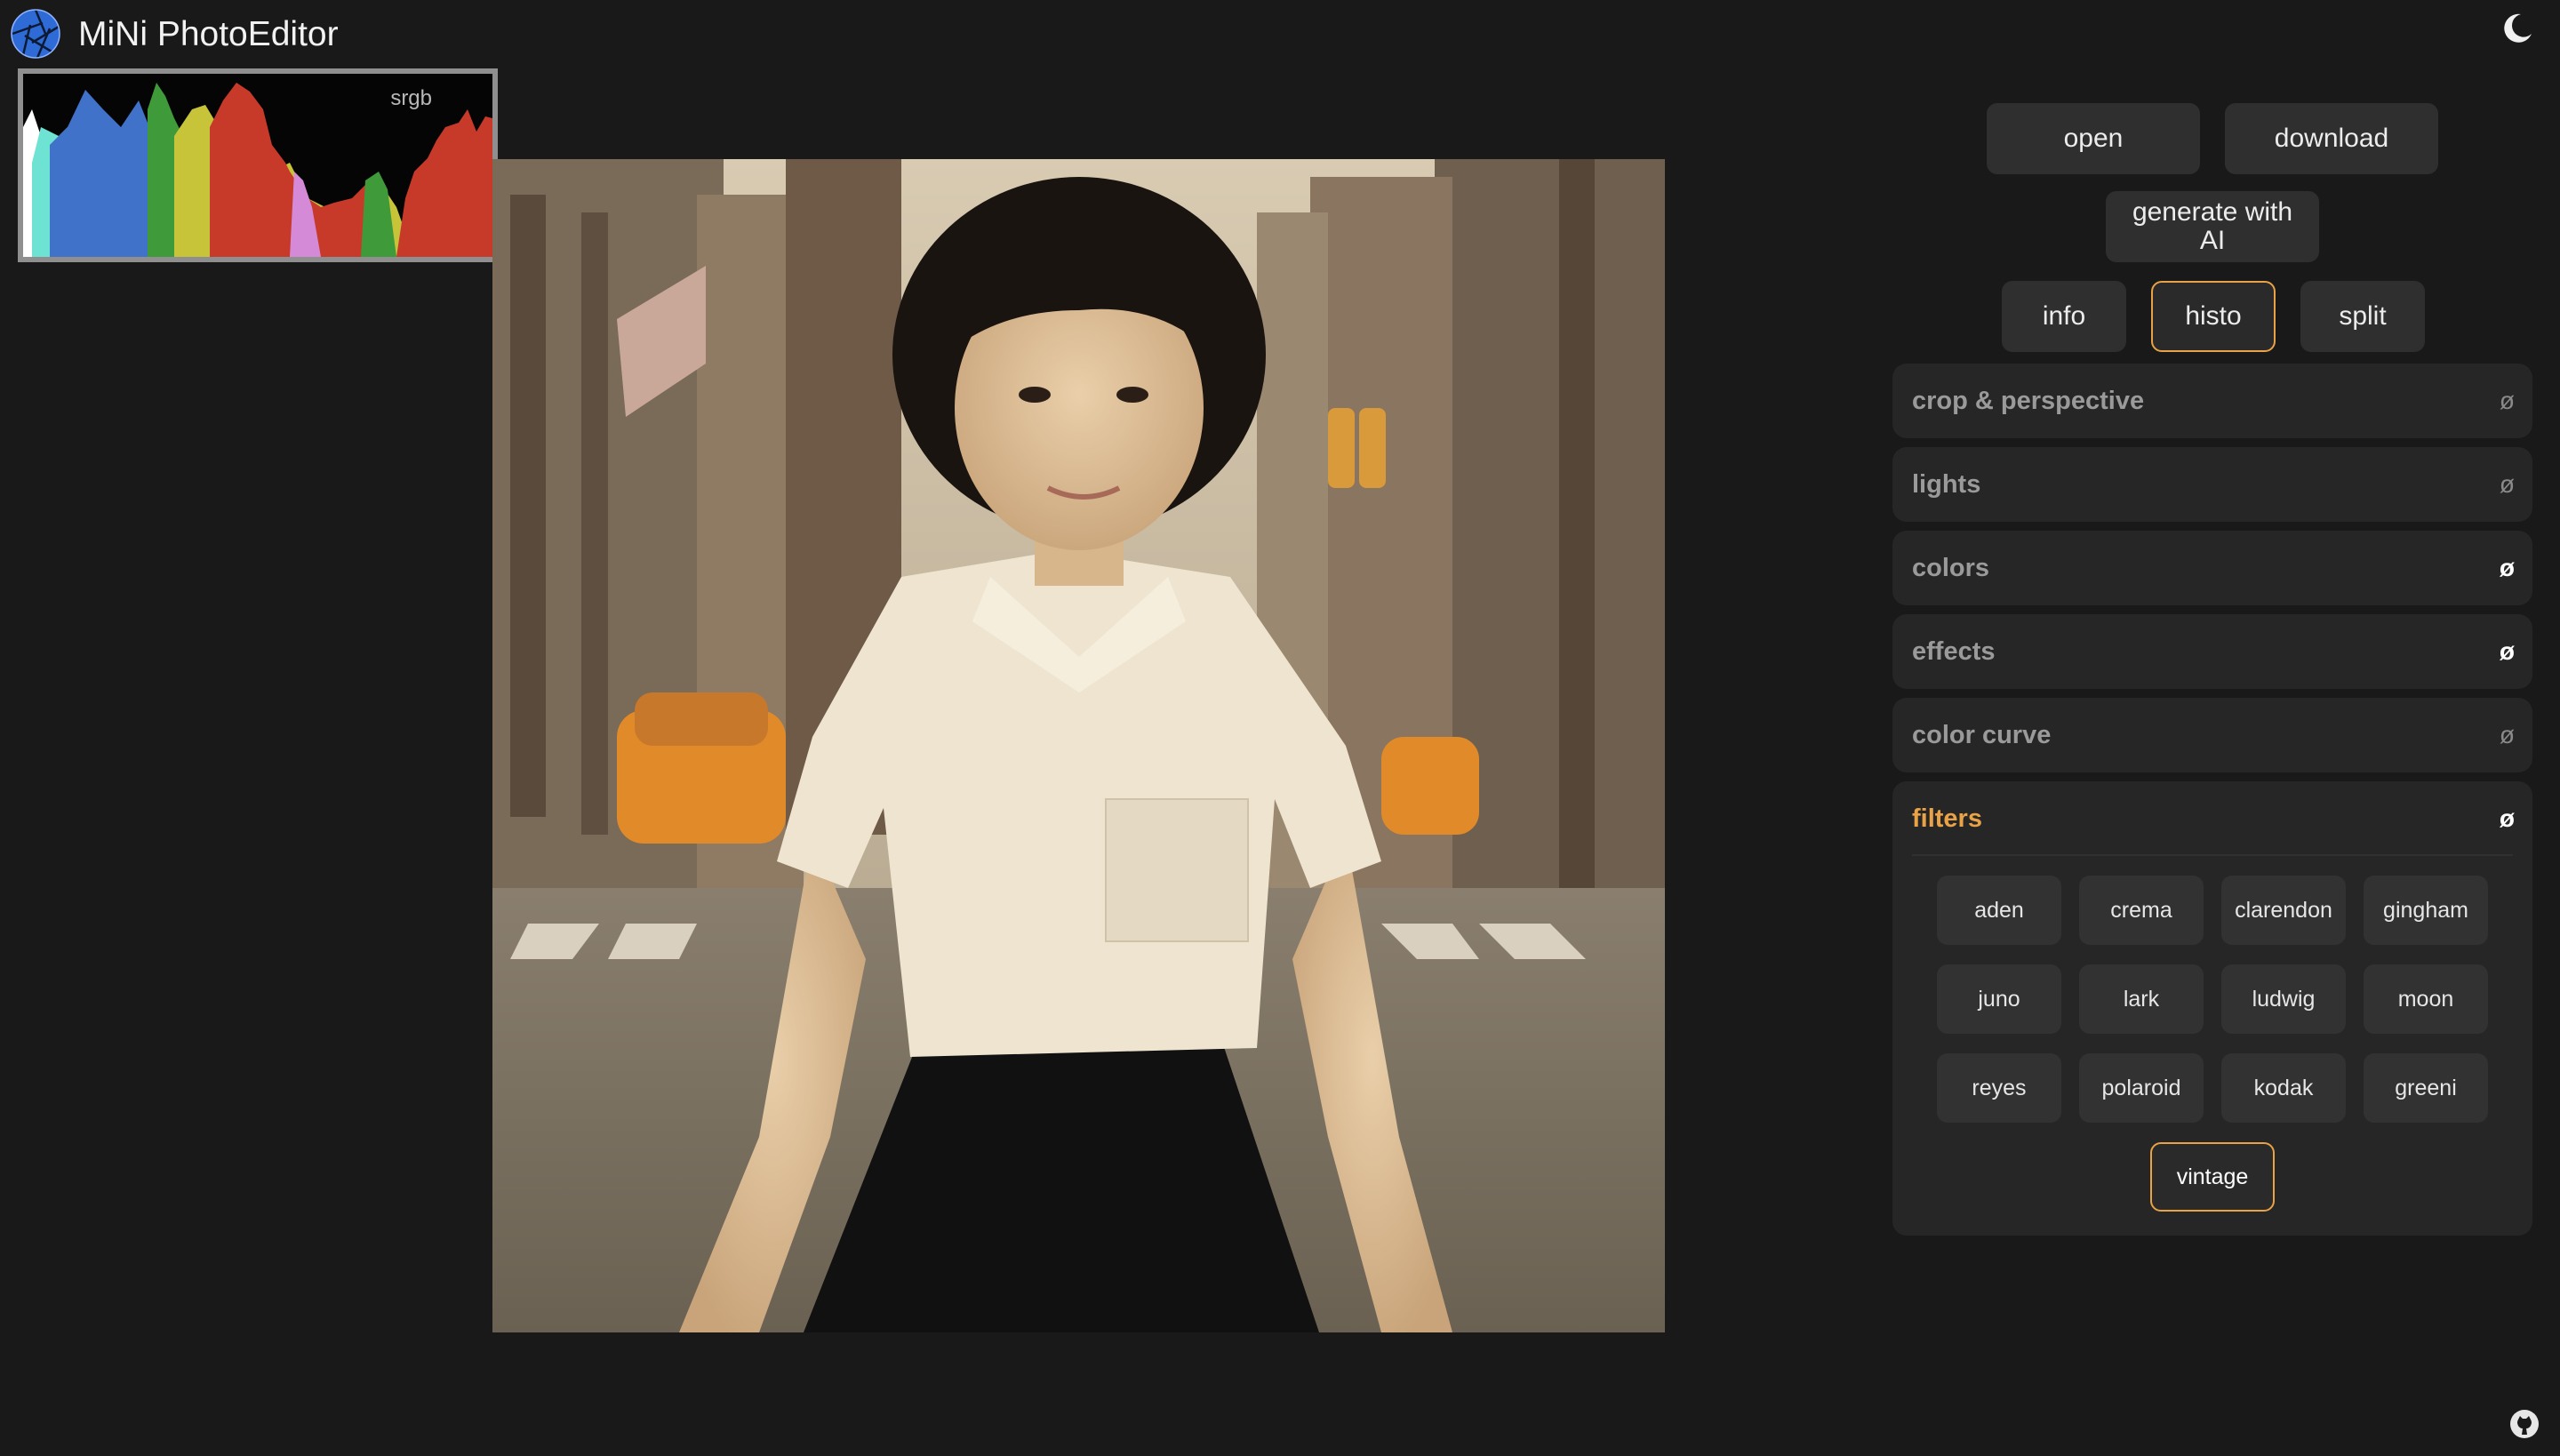 This screenshot has height=1456, width=2560. Describe the element at coordinates (2426, 999) in the screenshot. I see `filter-moon-button: moon` at that location.